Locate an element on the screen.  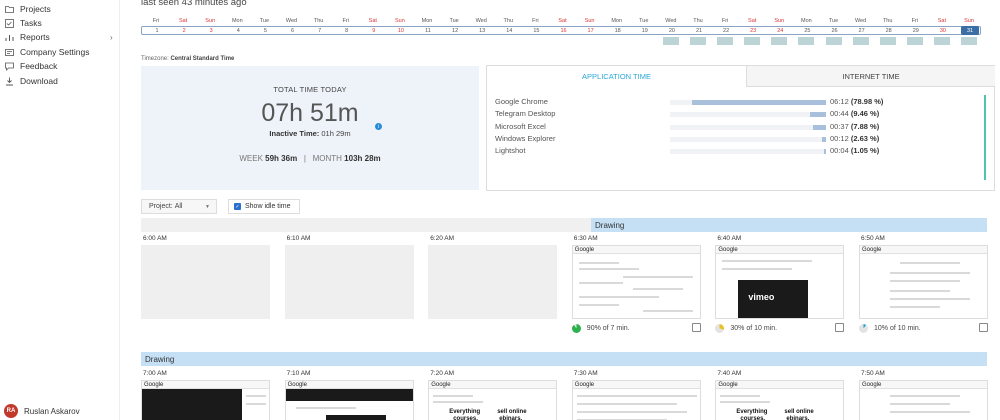
week-month-summary: WEEK 59h 36m | MONTH 103h 28m is located at coordinates (310, 158).